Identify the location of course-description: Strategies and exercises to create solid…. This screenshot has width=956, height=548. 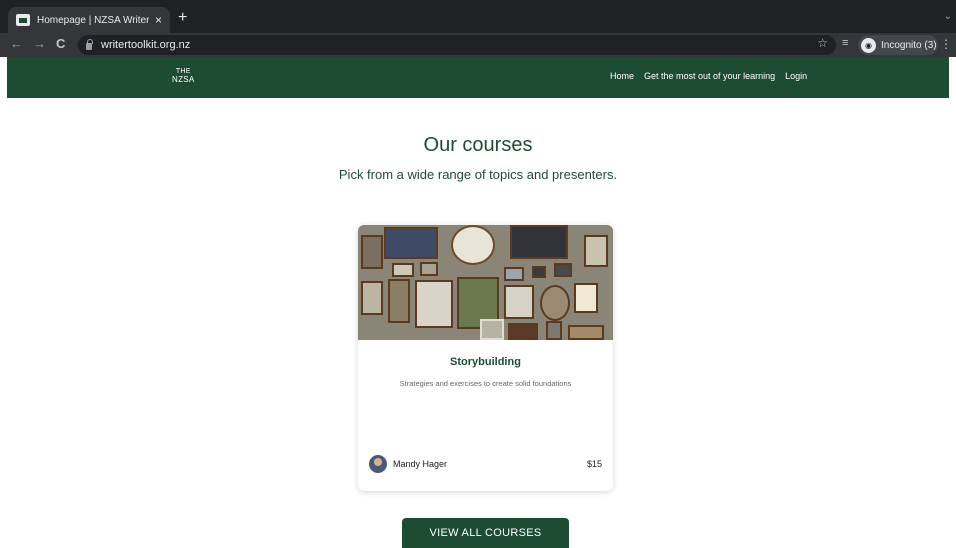
(485, 383).